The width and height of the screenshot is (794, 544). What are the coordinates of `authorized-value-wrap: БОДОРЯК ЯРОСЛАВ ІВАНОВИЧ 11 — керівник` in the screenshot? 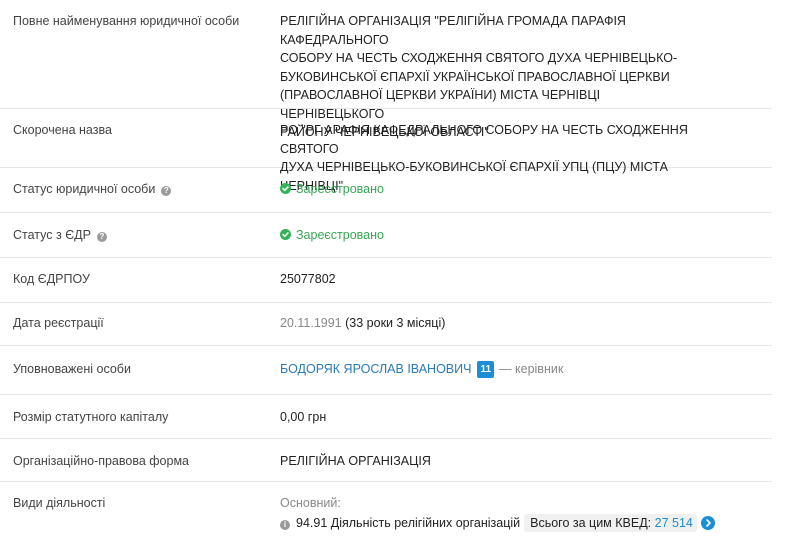 It's located at (491, 369).